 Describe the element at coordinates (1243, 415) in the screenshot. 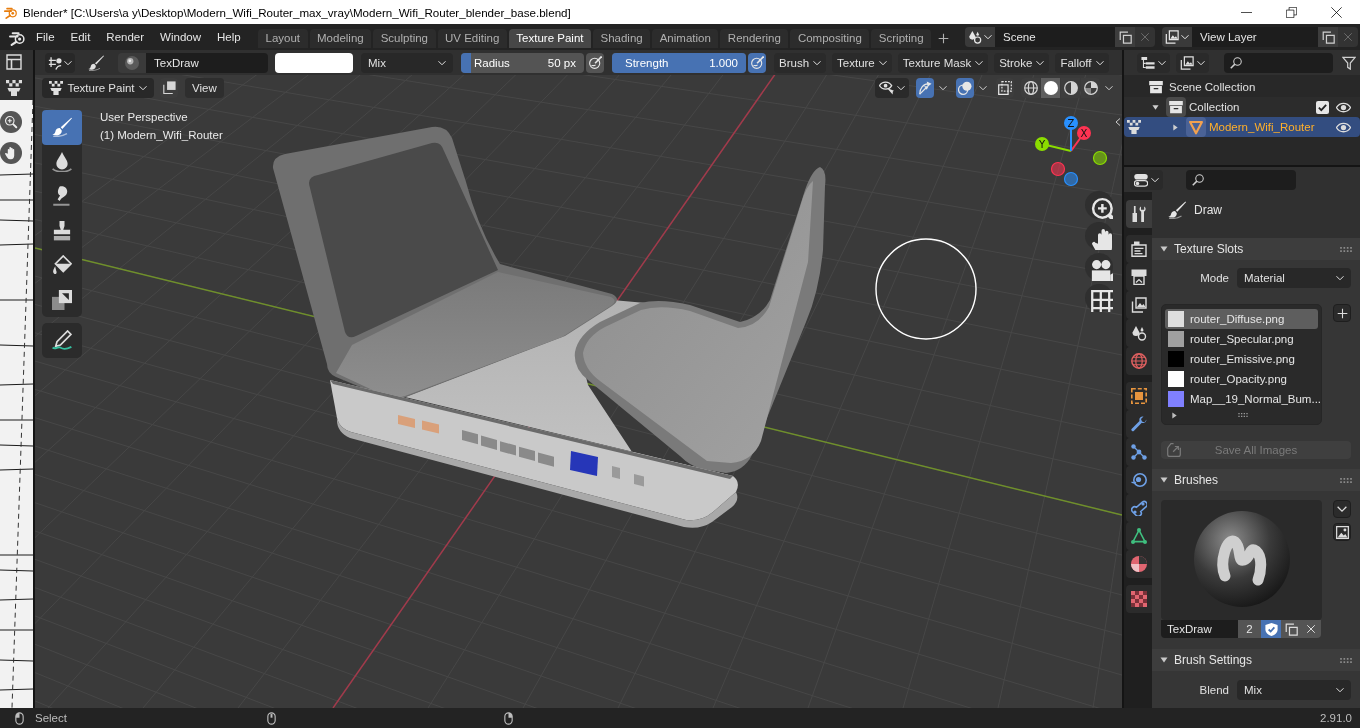

I see `resize-handle-icon` at that location.